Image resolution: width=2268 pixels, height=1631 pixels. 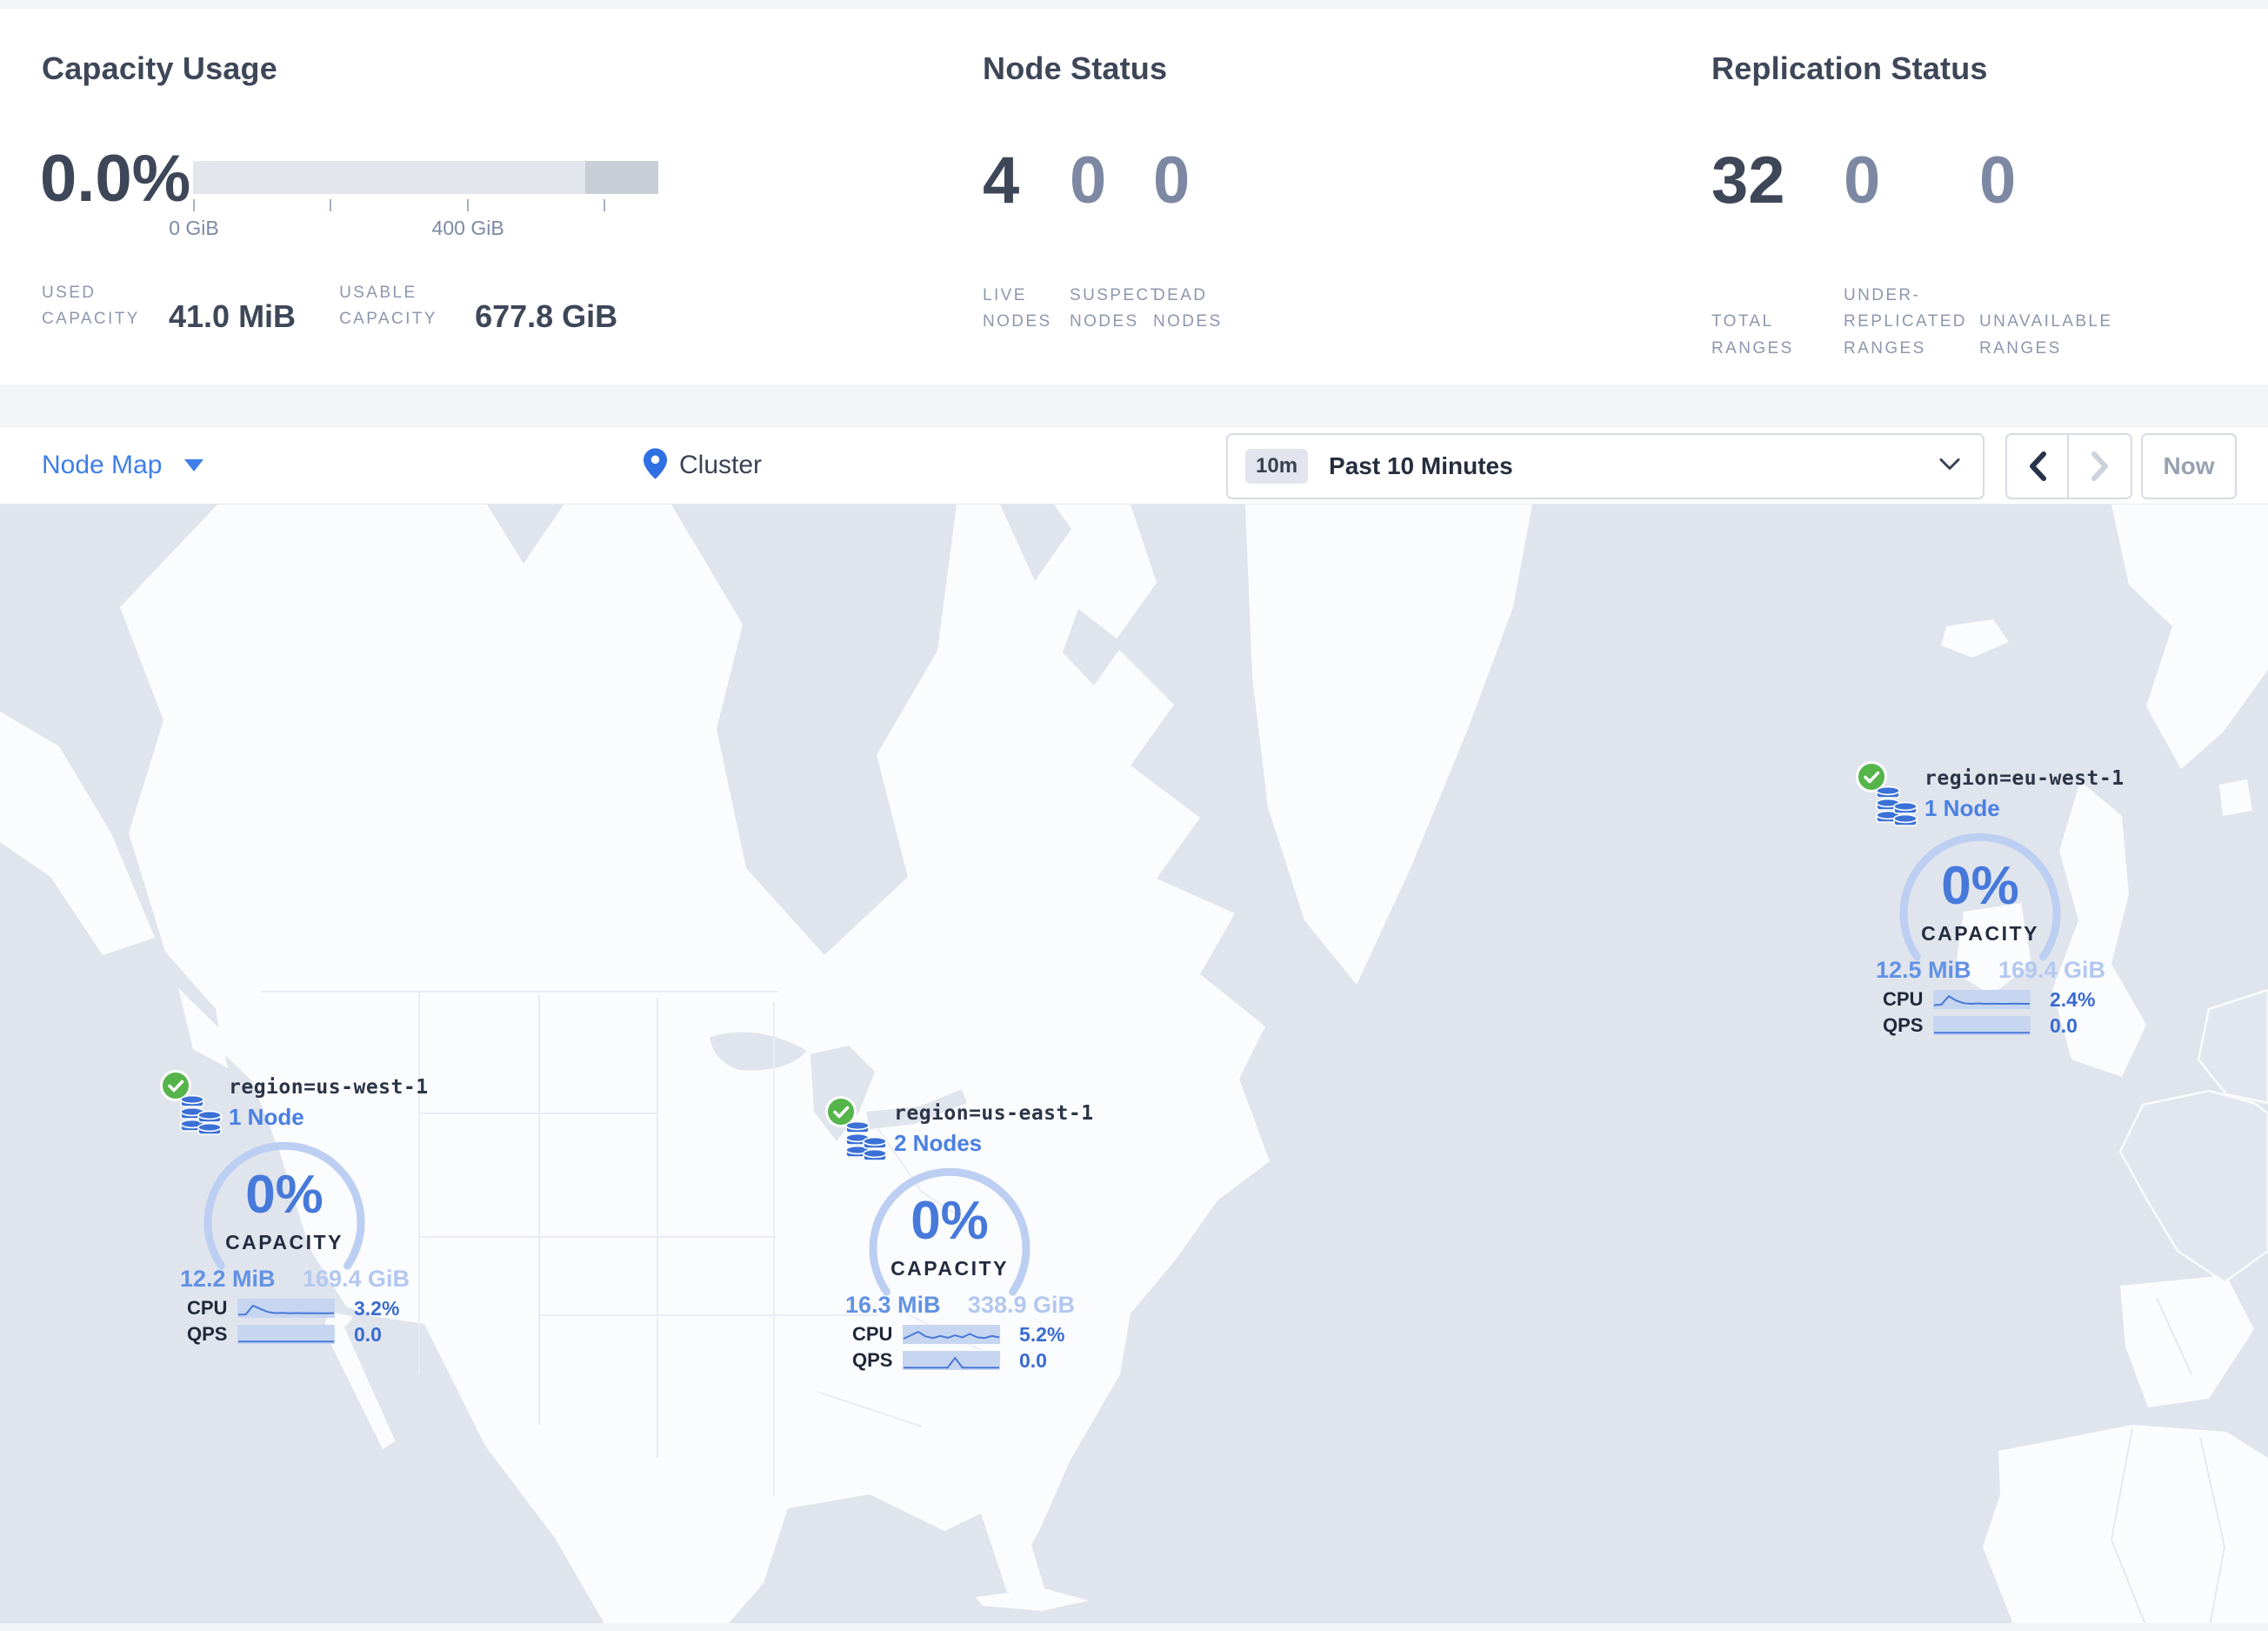 I want to click on now-button-label: Now, so click(x=2189, y=465).